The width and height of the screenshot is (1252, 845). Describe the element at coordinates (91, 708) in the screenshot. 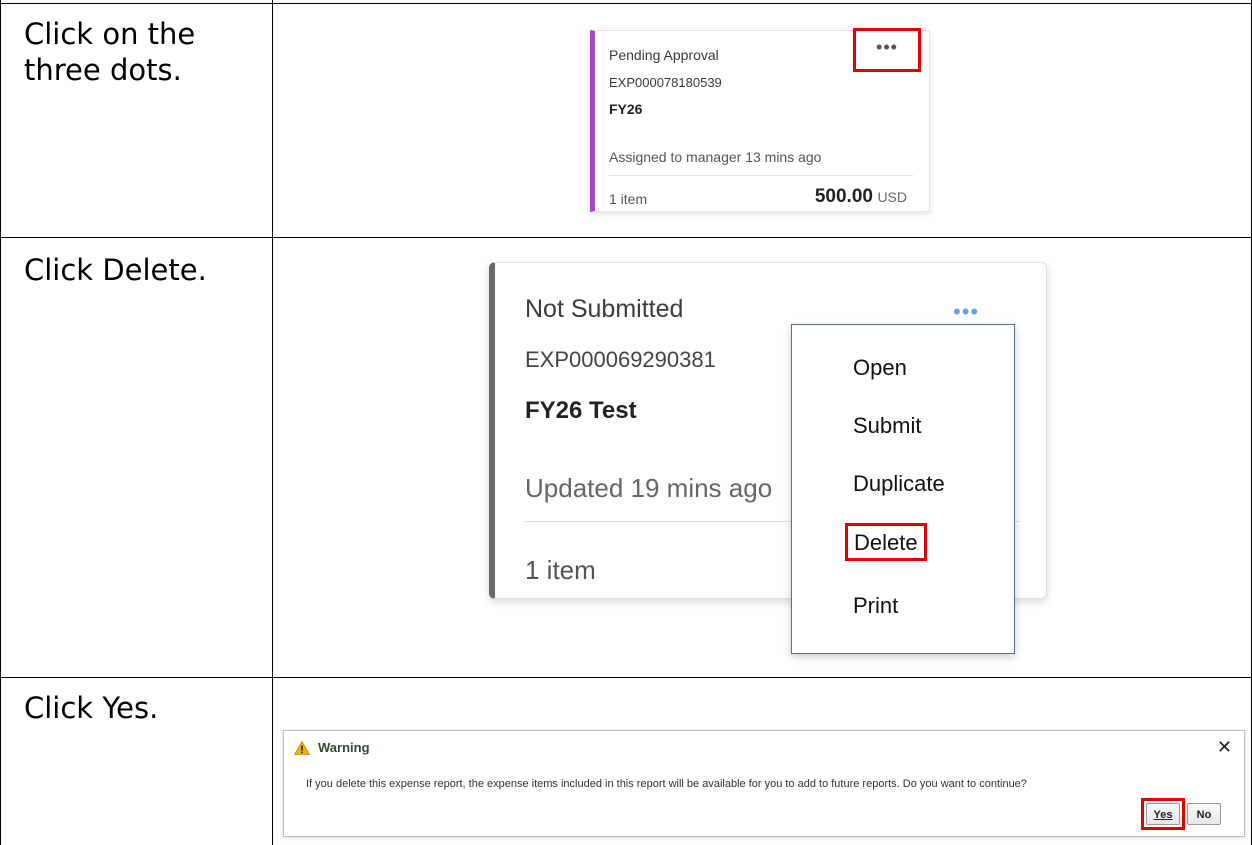

I see `step-3-instruction: Click Yes.` at that location.